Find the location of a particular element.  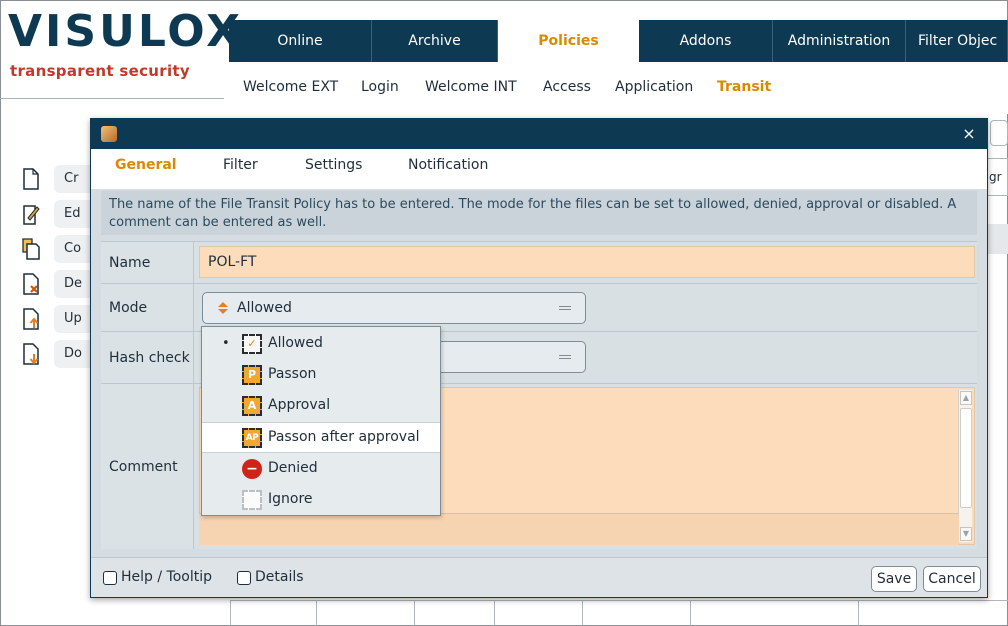

scroll-down-icon: ▼ is located at coordinates (966, 534).